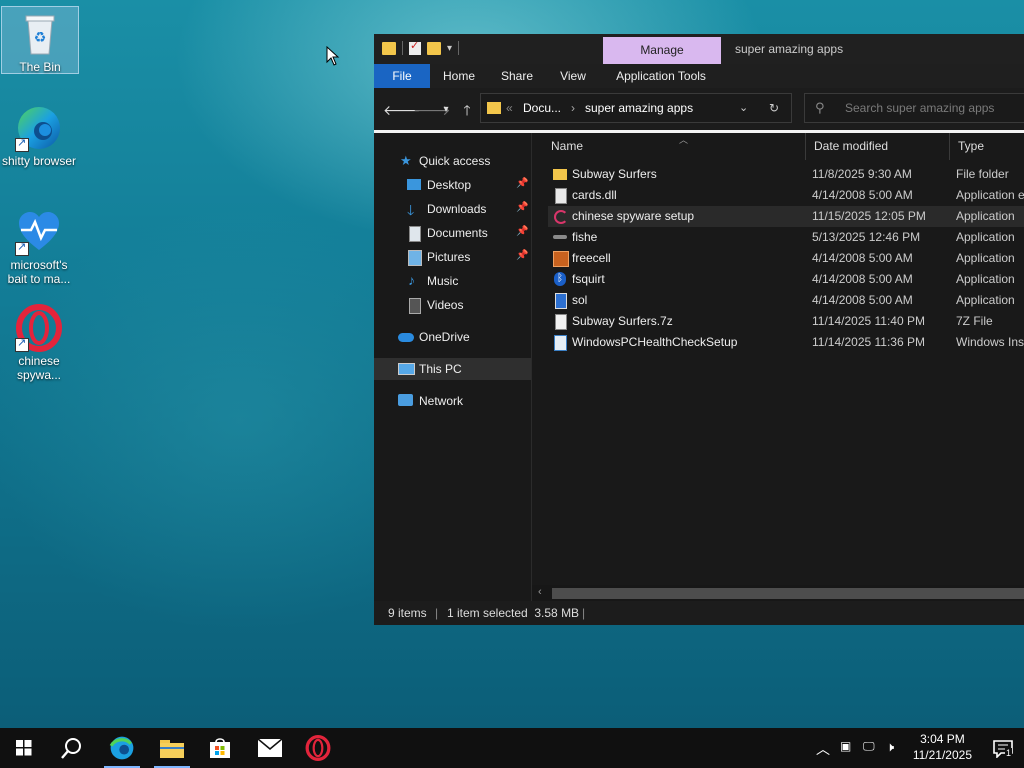 This screenshot has width=1024, height=768. What do you see at coordinates (517, 76) in the screenshot?
I see `tab-share: Share` at bounding box center [517, 76].